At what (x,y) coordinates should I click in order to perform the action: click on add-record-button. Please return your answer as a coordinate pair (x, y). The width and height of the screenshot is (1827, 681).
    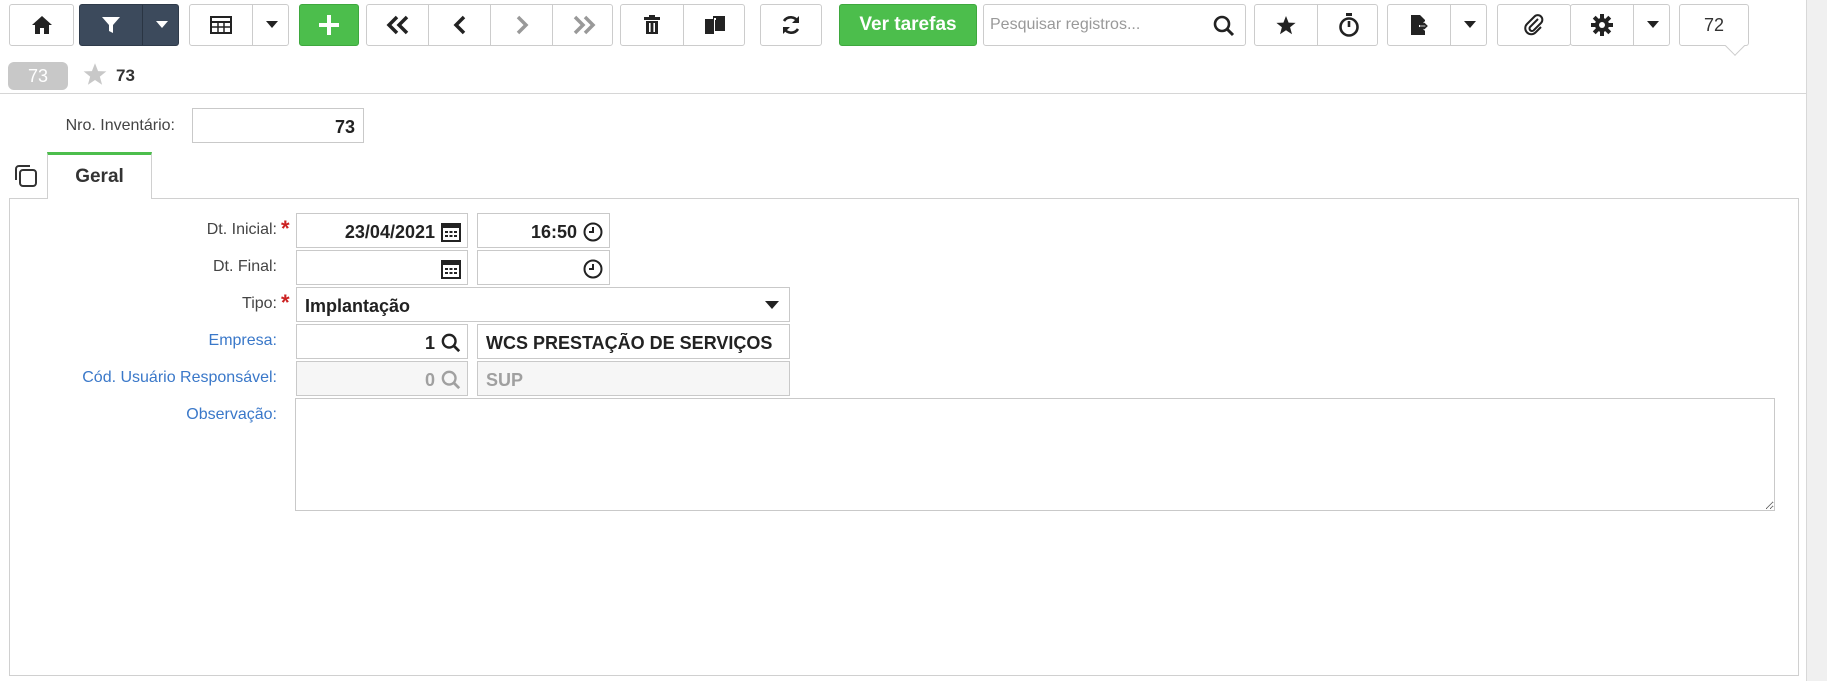
    Looking at the image, I should click on (329, 25).